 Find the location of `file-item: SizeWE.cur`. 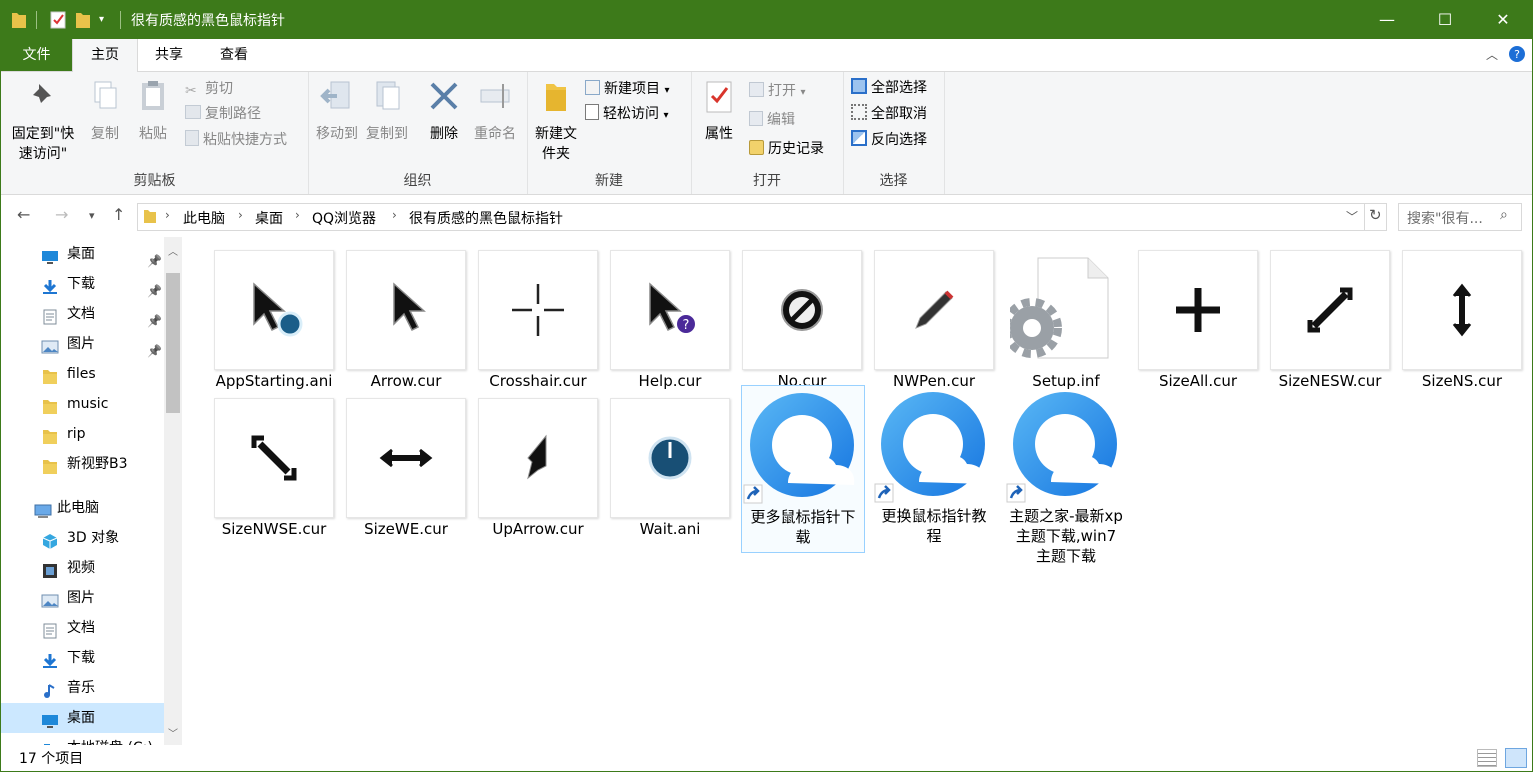

file-item: SizeWE.cur is located at coordinates (406, 461).